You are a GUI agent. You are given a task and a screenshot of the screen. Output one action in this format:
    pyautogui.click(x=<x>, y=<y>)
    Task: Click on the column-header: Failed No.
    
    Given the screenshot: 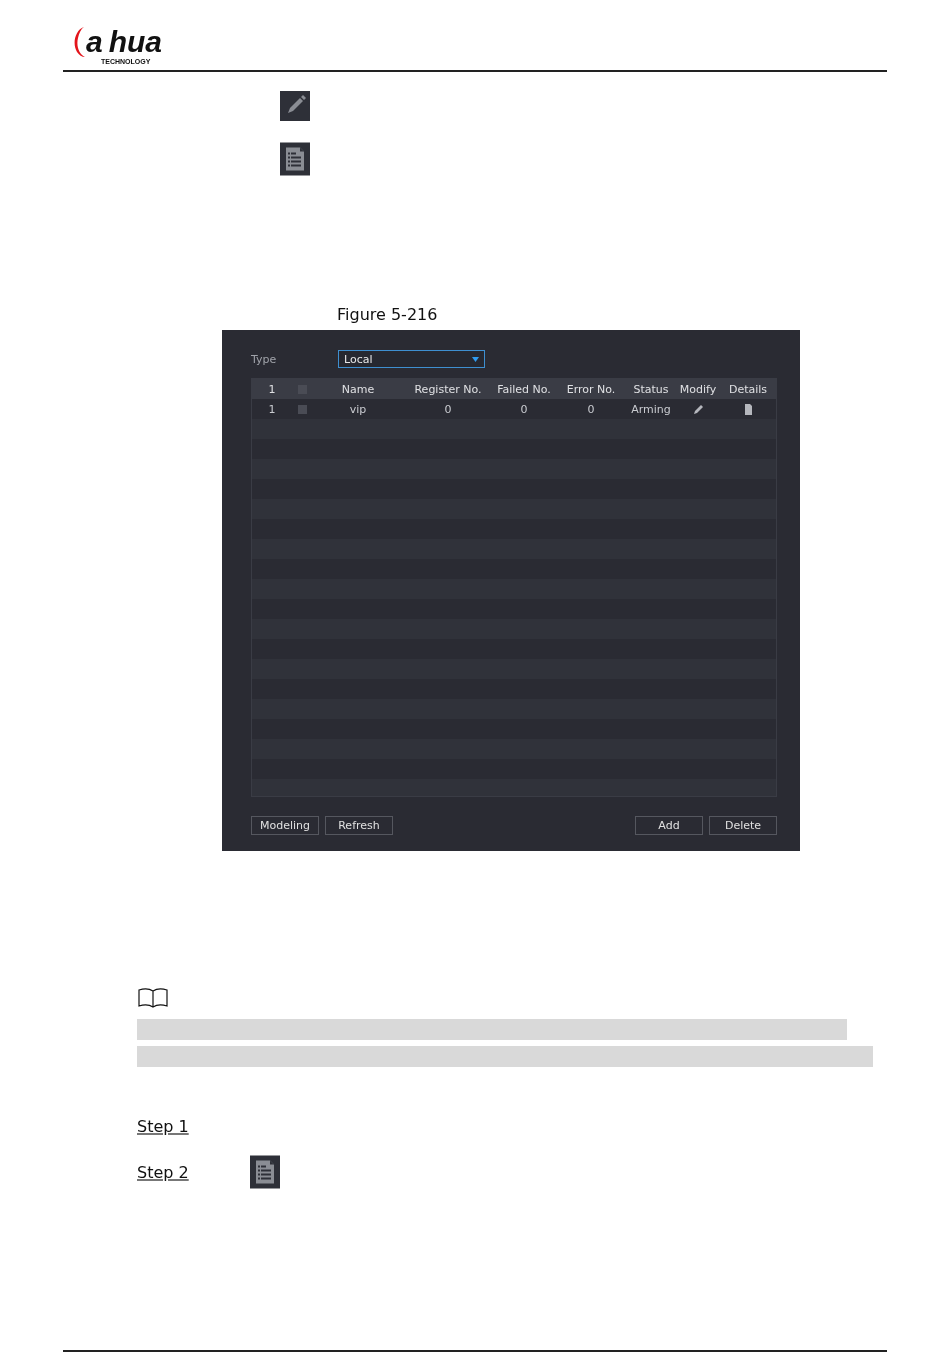 What is the action you would take?
    pyautogui.click(x=524, y=389)
    